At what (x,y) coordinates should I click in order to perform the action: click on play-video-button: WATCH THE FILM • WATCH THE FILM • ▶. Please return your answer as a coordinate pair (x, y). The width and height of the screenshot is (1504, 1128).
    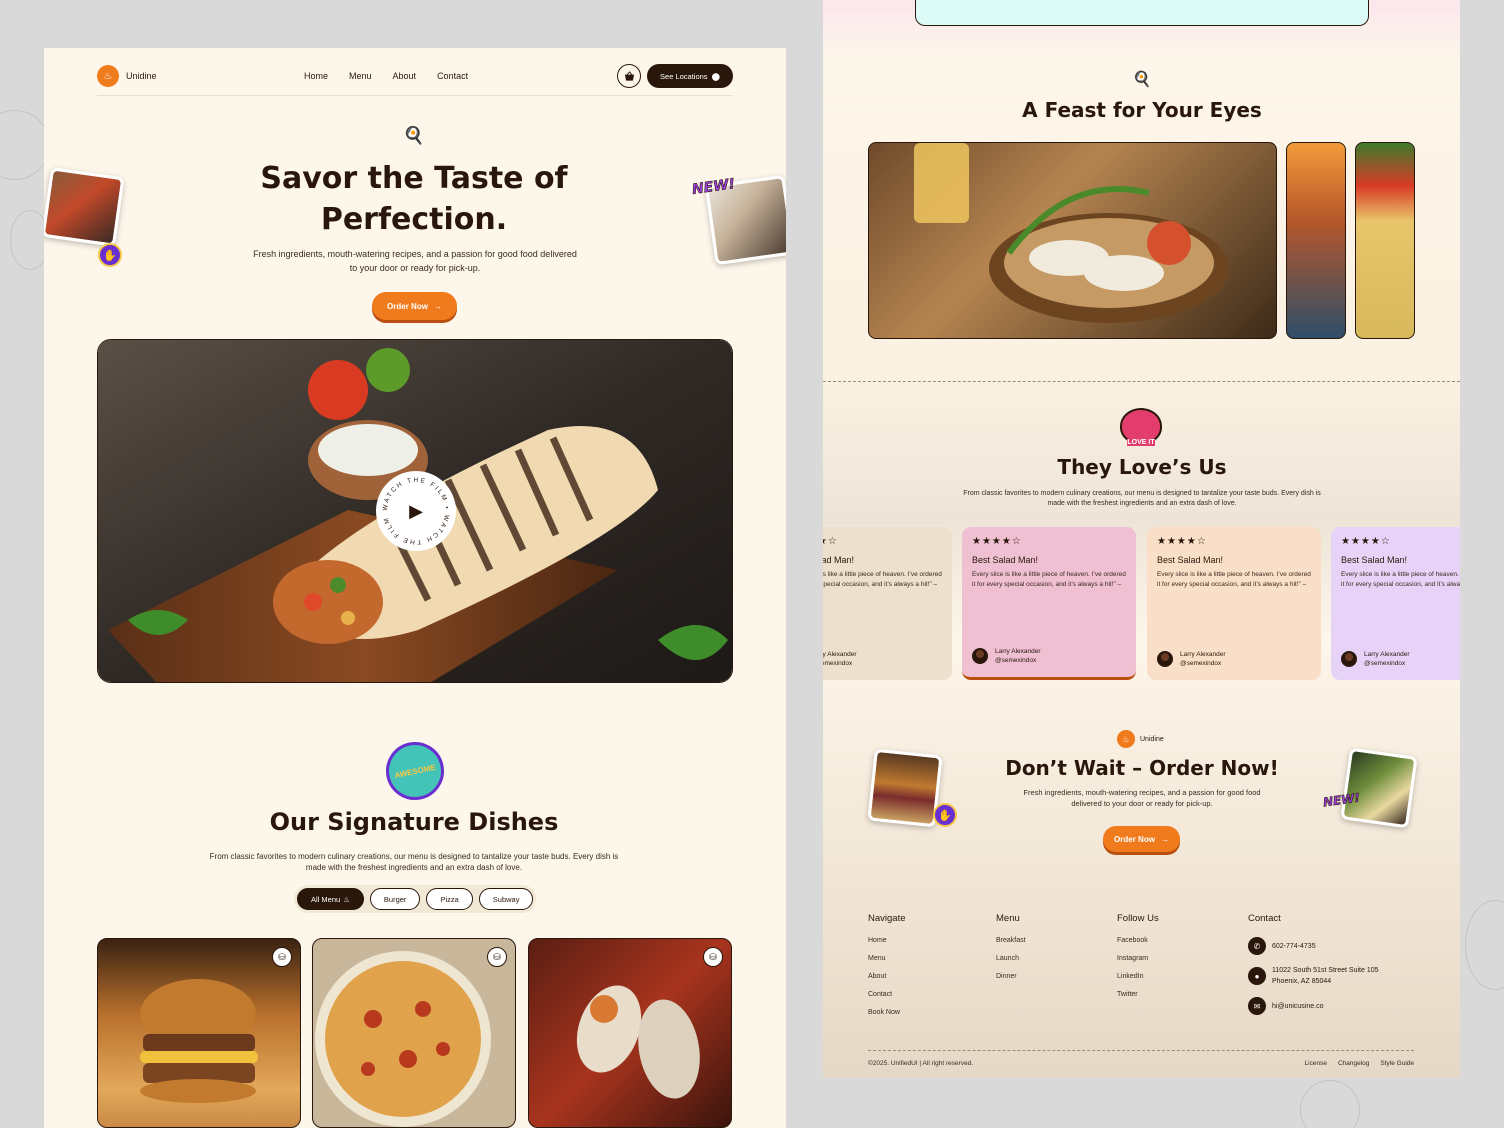
    Looking at the image, I should click on (416, 511).